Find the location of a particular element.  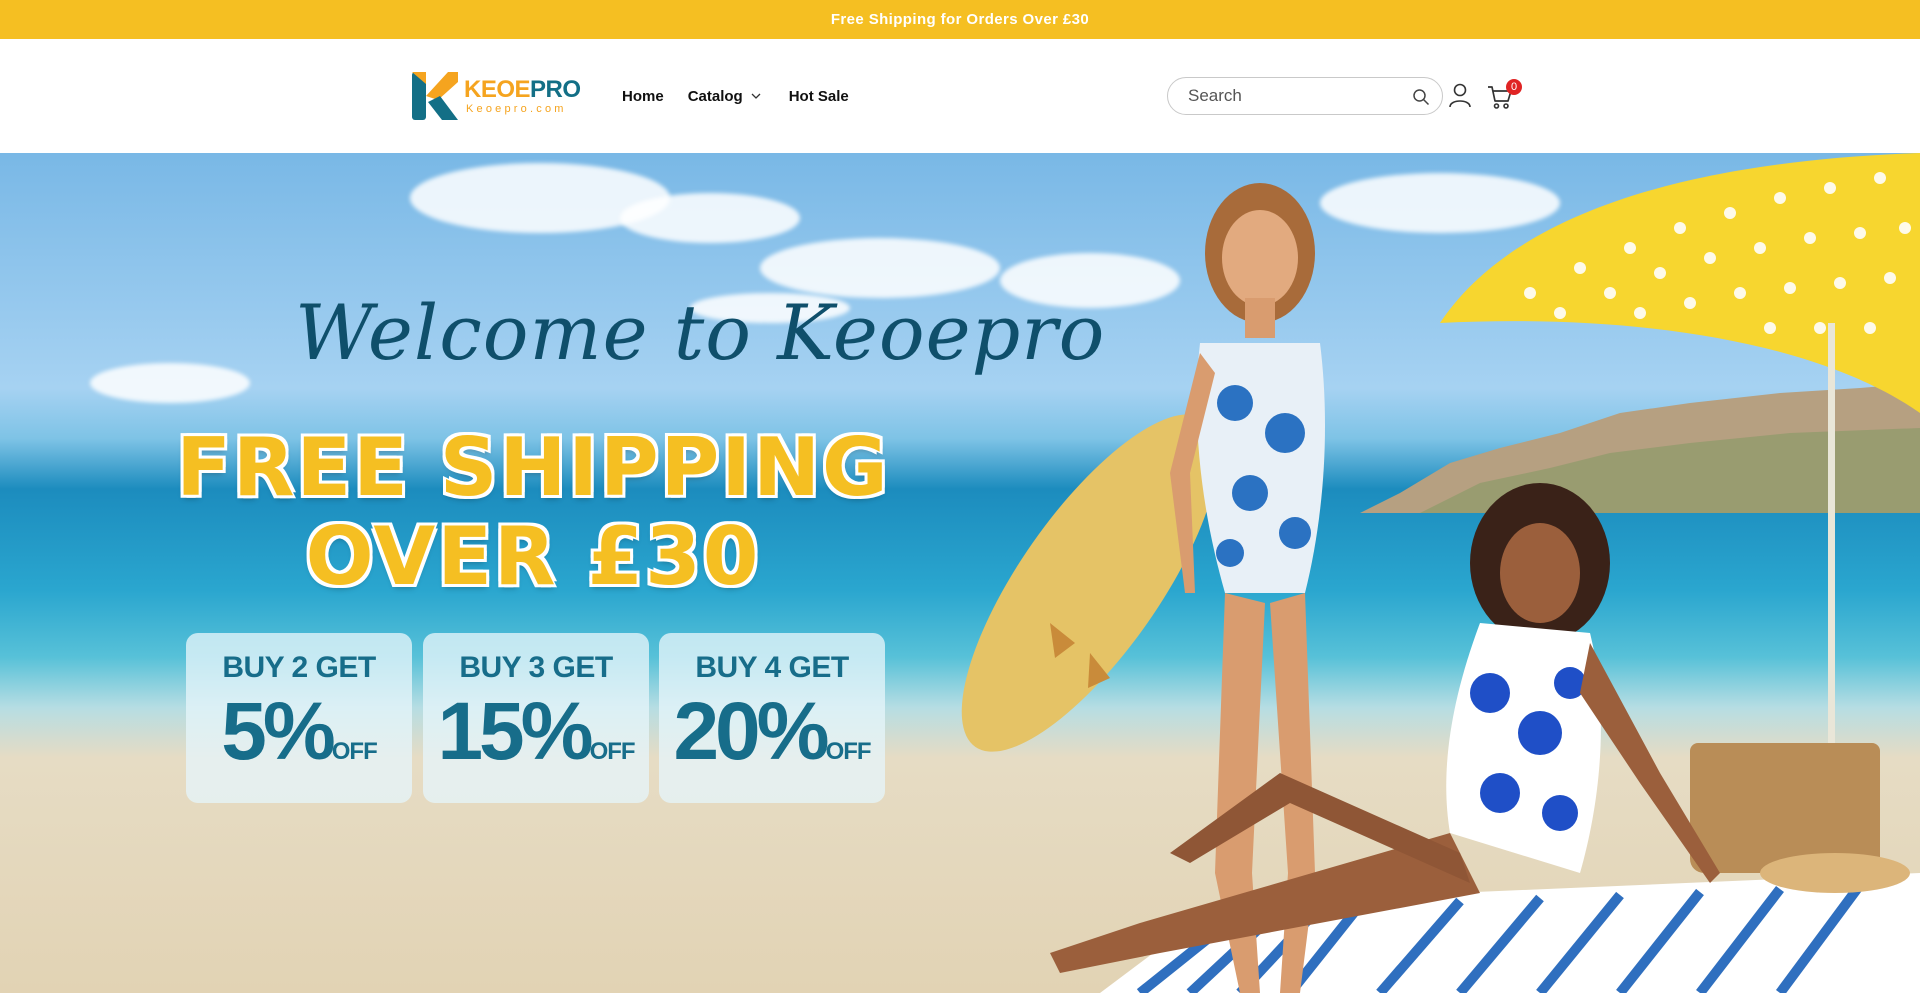

logo-brand: KEOEPRO is located at coordinates (522, 90).